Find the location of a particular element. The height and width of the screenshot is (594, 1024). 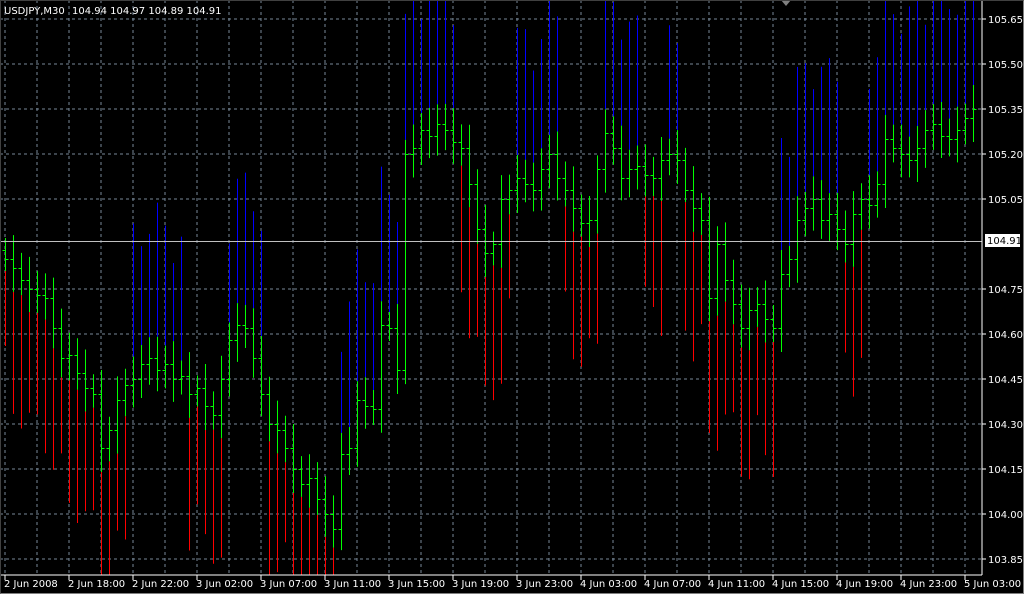

chart-shift-marker-icon is located at coordinates (786, 3).